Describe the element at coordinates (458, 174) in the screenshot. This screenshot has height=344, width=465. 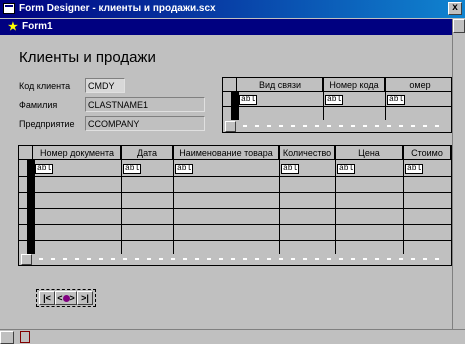
I see `vertical-scrollbar` at that location.